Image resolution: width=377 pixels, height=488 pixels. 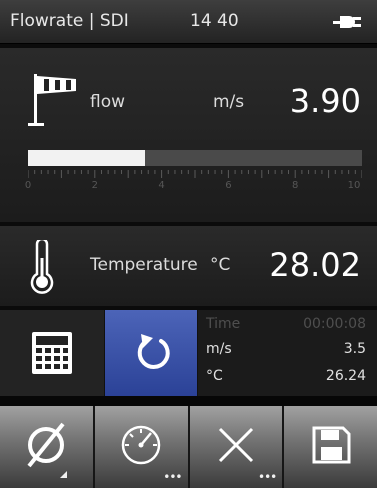 I want to click on flow-value: 3.90, so click(x=325, y=101).